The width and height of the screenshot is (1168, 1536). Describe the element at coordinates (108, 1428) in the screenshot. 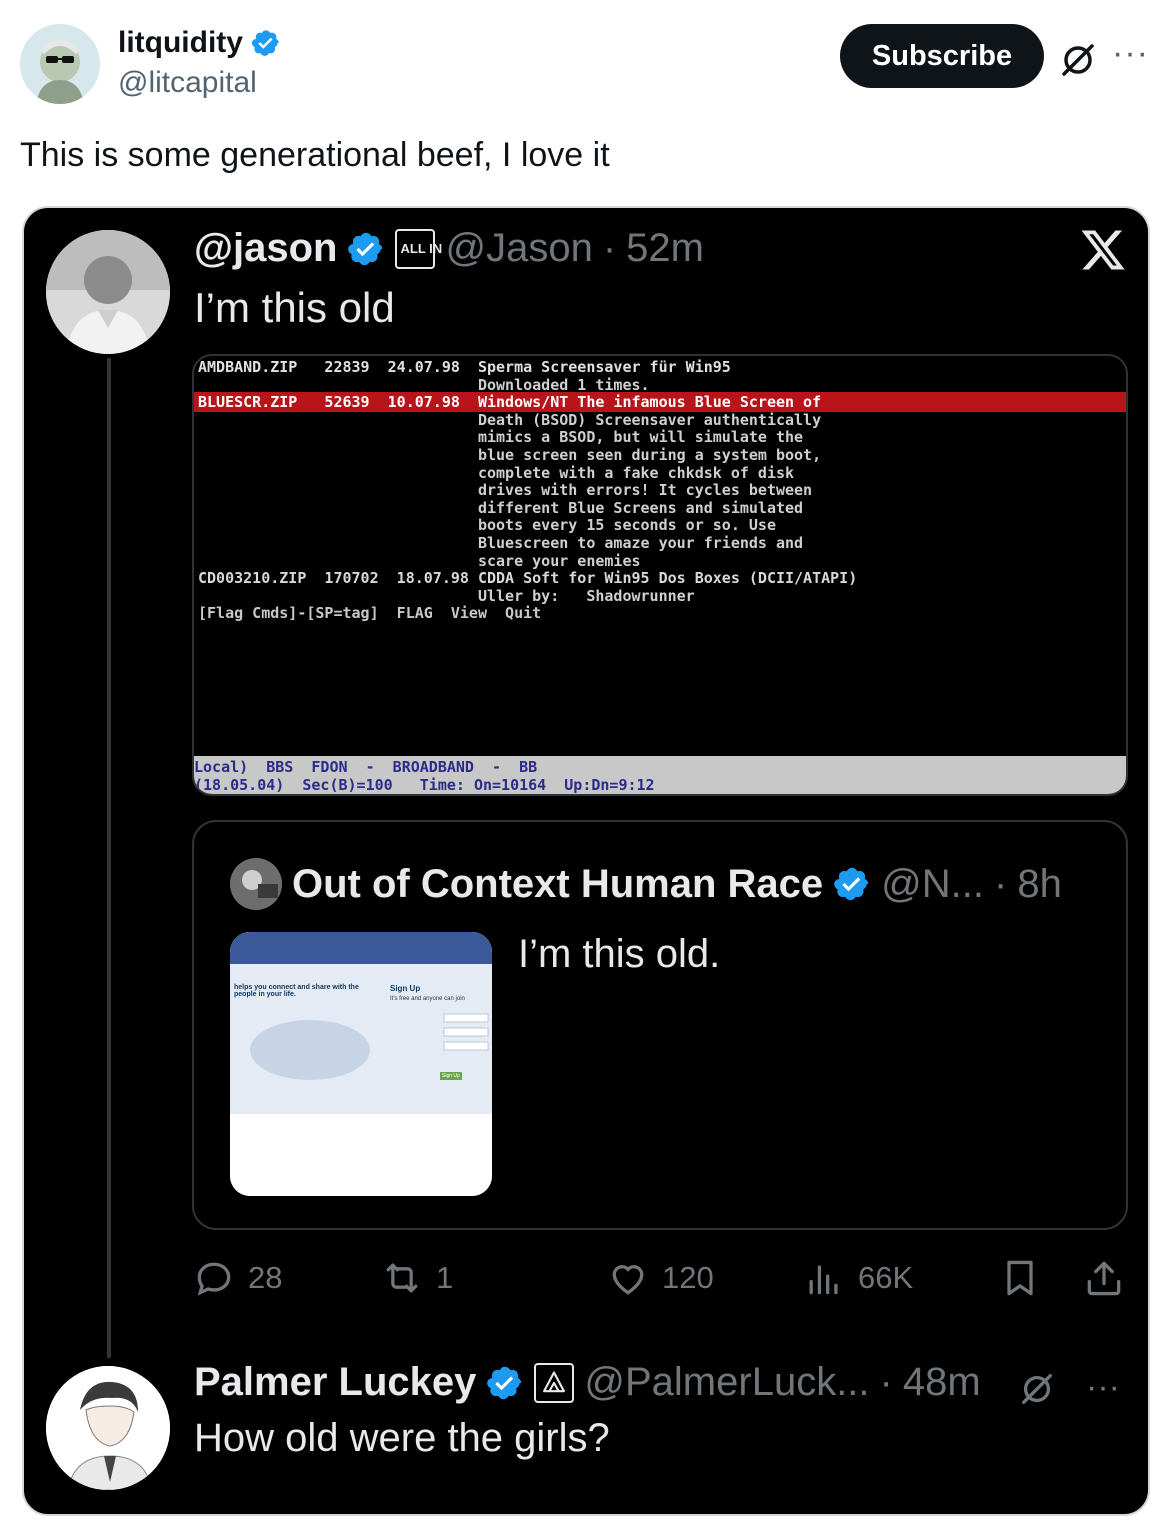

I see `palmer-avatar` at that location.